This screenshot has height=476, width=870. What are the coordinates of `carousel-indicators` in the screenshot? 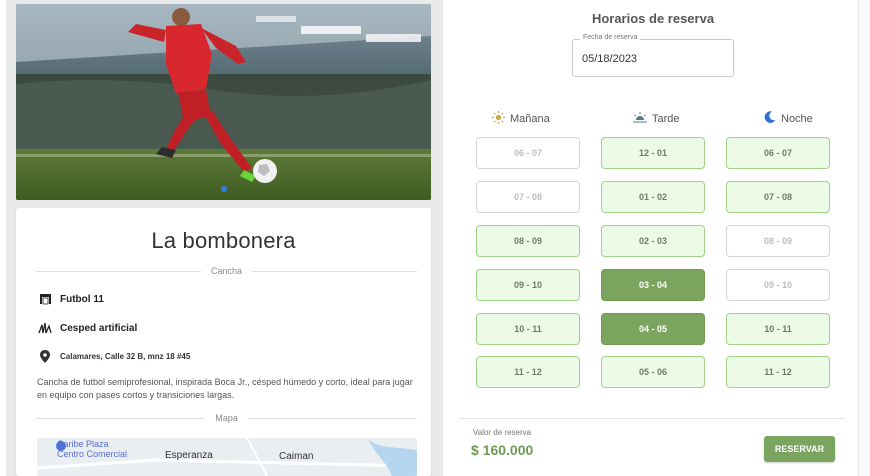 It's located at (223, 189).